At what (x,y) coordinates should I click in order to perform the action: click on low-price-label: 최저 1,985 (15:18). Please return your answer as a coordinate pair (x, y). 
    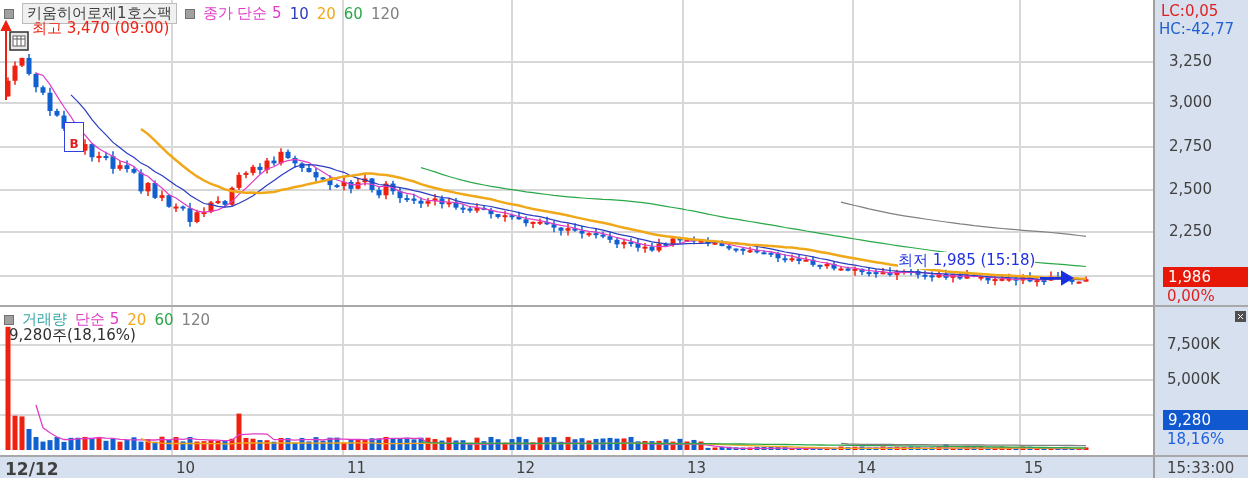
    Looking at the image, I should click on (967, 260).